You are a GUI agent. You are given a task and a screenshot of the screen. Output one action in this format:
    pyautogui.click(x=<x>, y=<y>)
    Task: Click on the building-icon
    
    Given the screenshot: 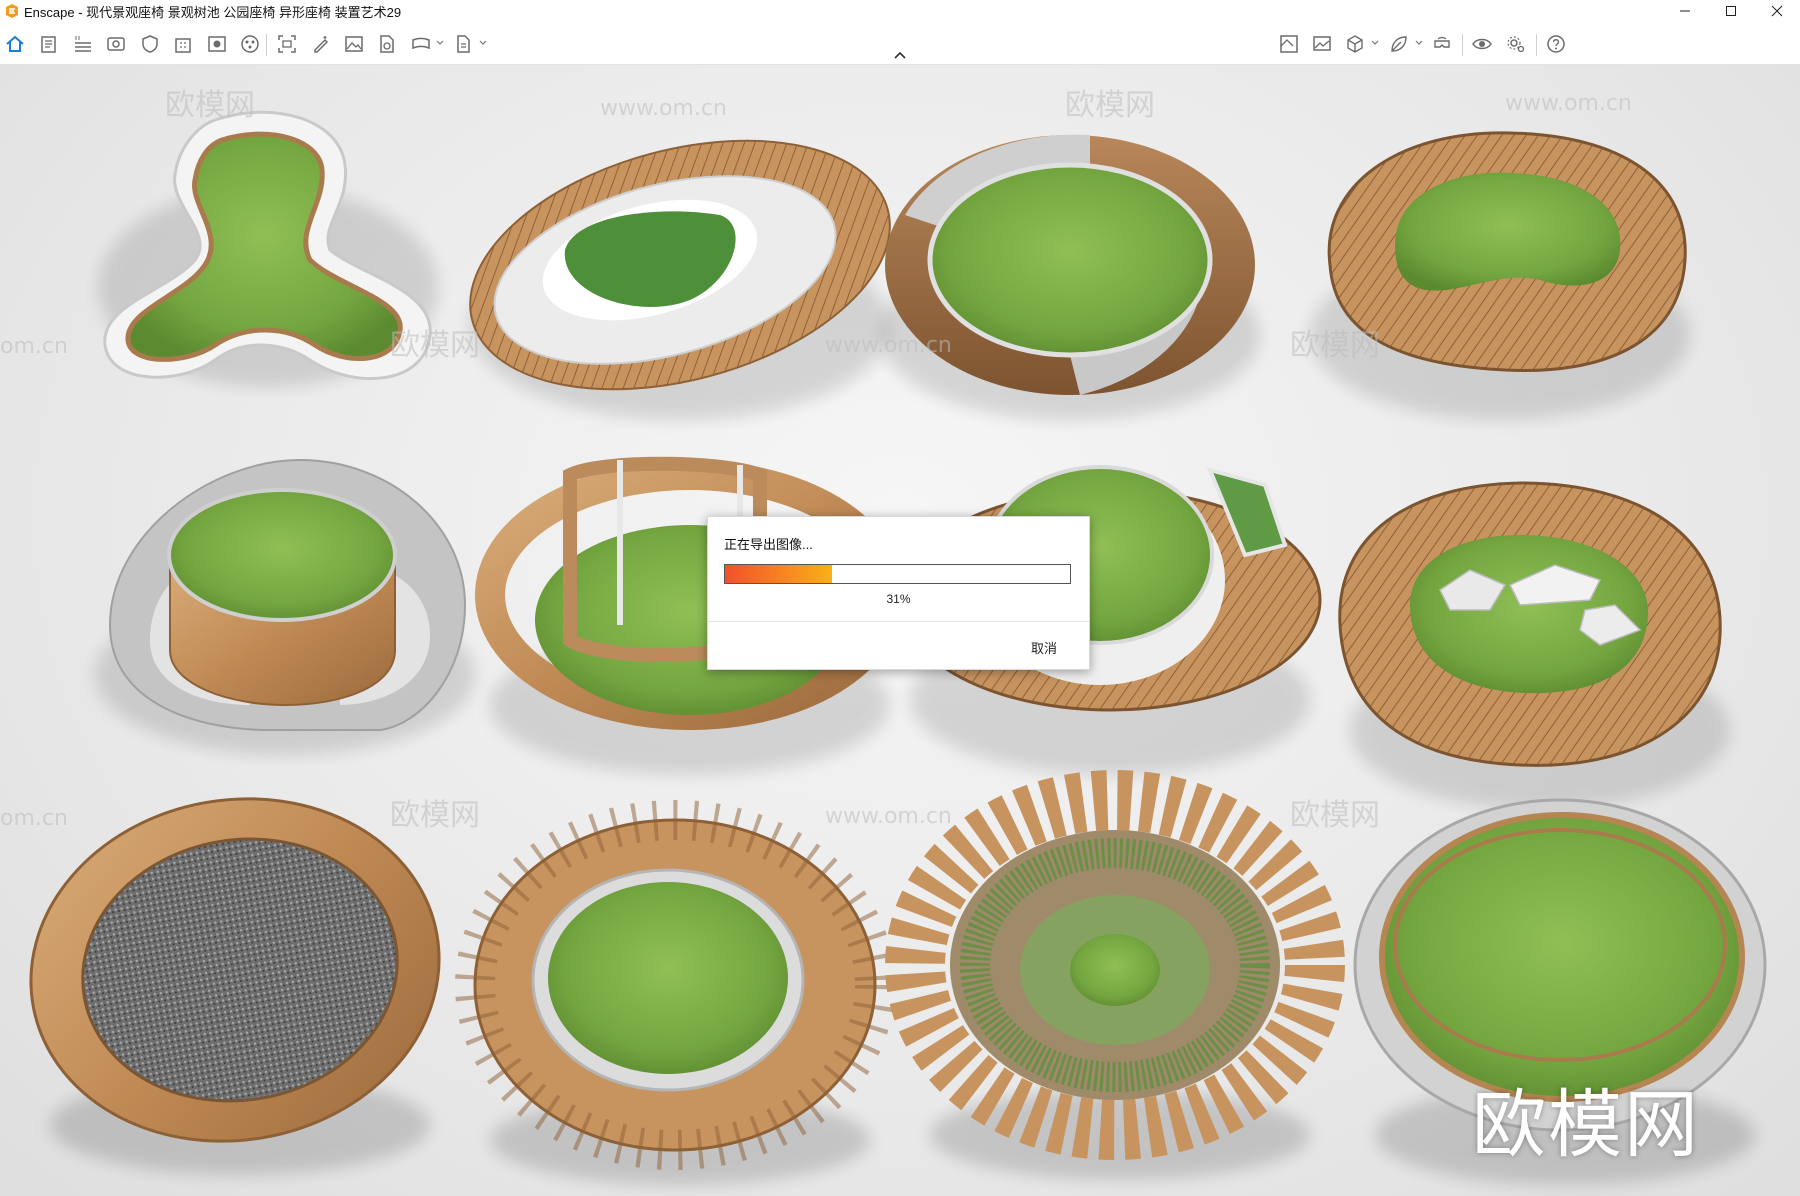 What is the action you would take?
    pyautogui.click(x=183, y=44)
    